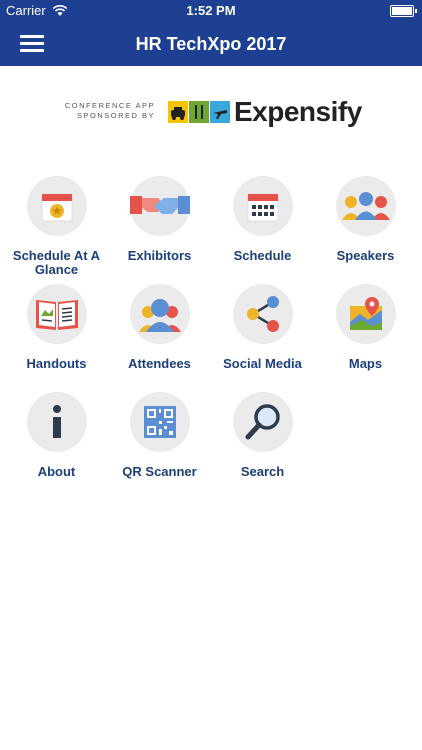 The image size is (422, 750). I want to click on tile-search: Search, so click(262, 435).